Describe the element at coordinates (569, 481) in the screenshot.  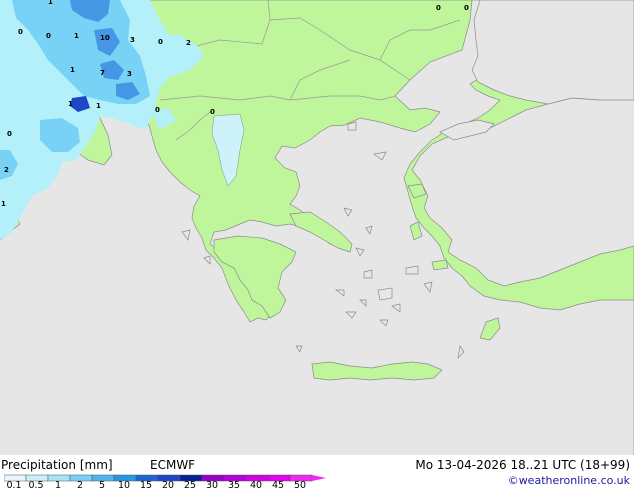
I see `credit-link: ©weatheronline.co.uk` at that location.